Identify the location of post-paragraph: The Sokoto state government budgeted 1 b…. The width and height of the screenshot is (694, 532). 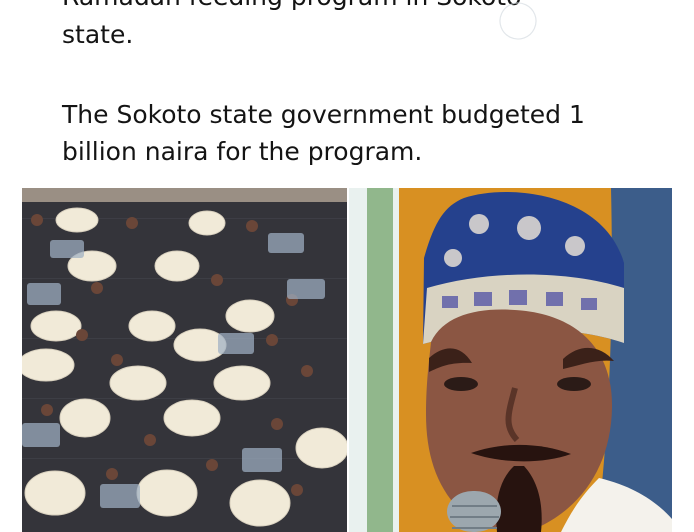
(323, 133).